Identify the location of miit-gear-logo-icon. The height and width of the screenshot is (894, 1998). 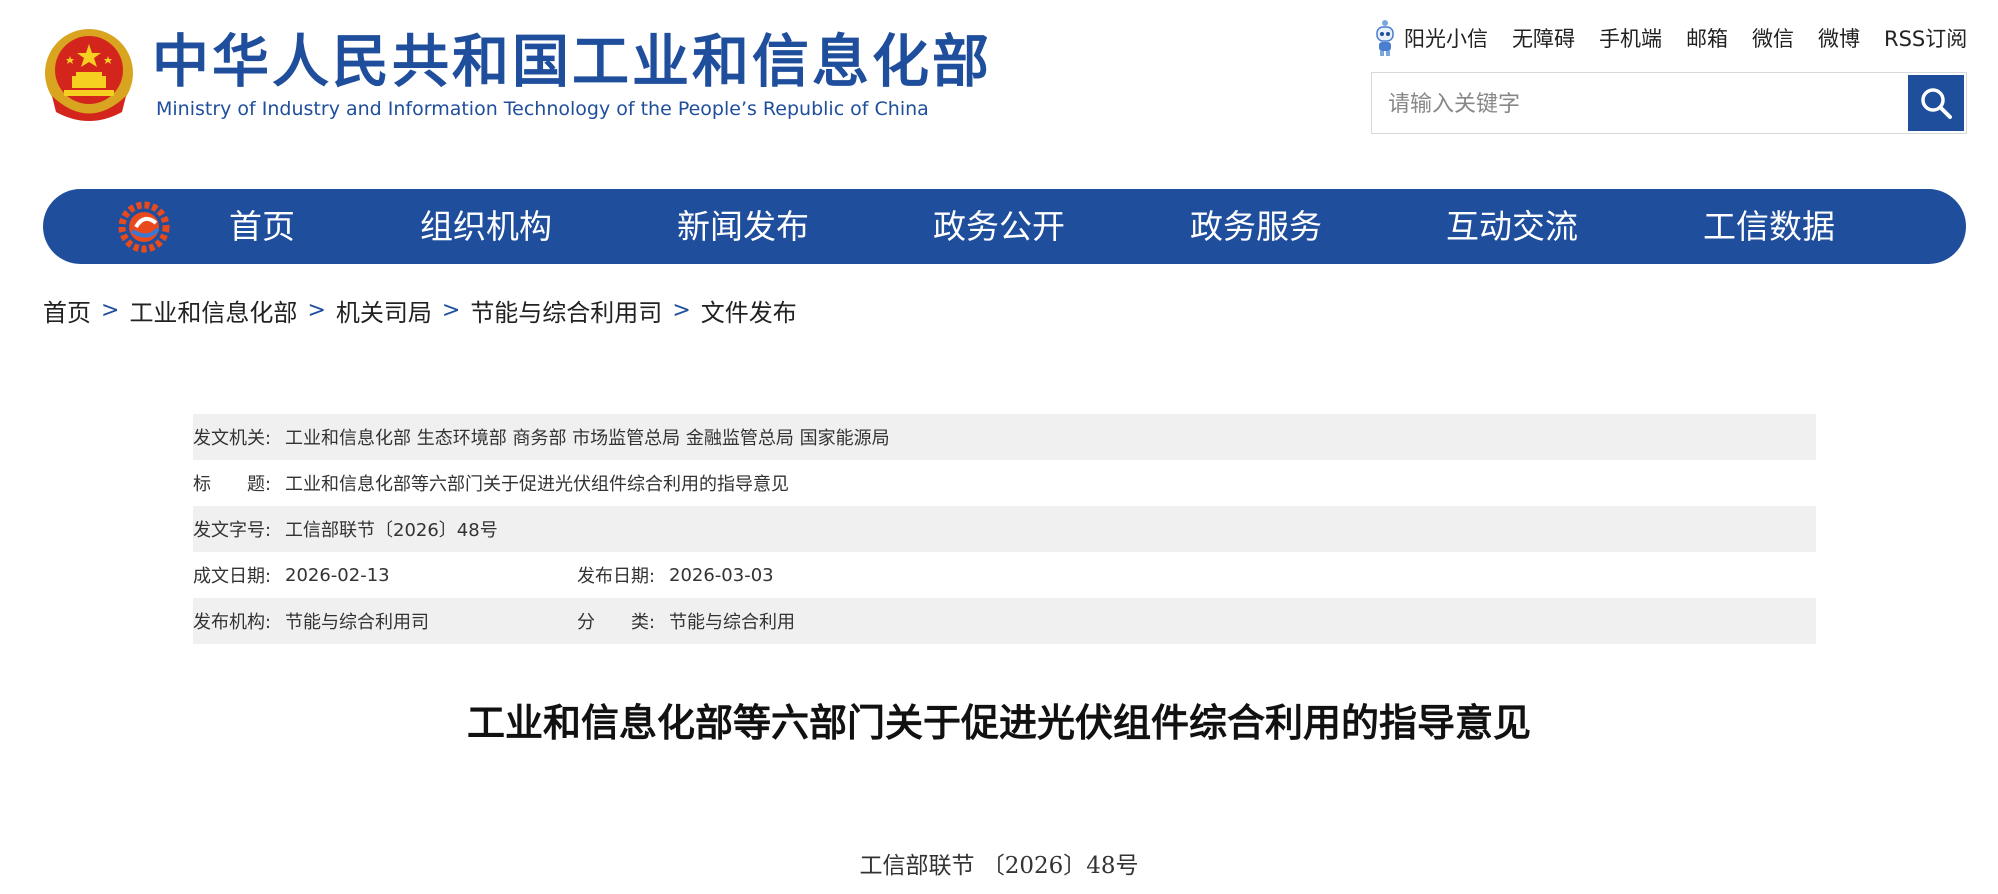
(144, 227).